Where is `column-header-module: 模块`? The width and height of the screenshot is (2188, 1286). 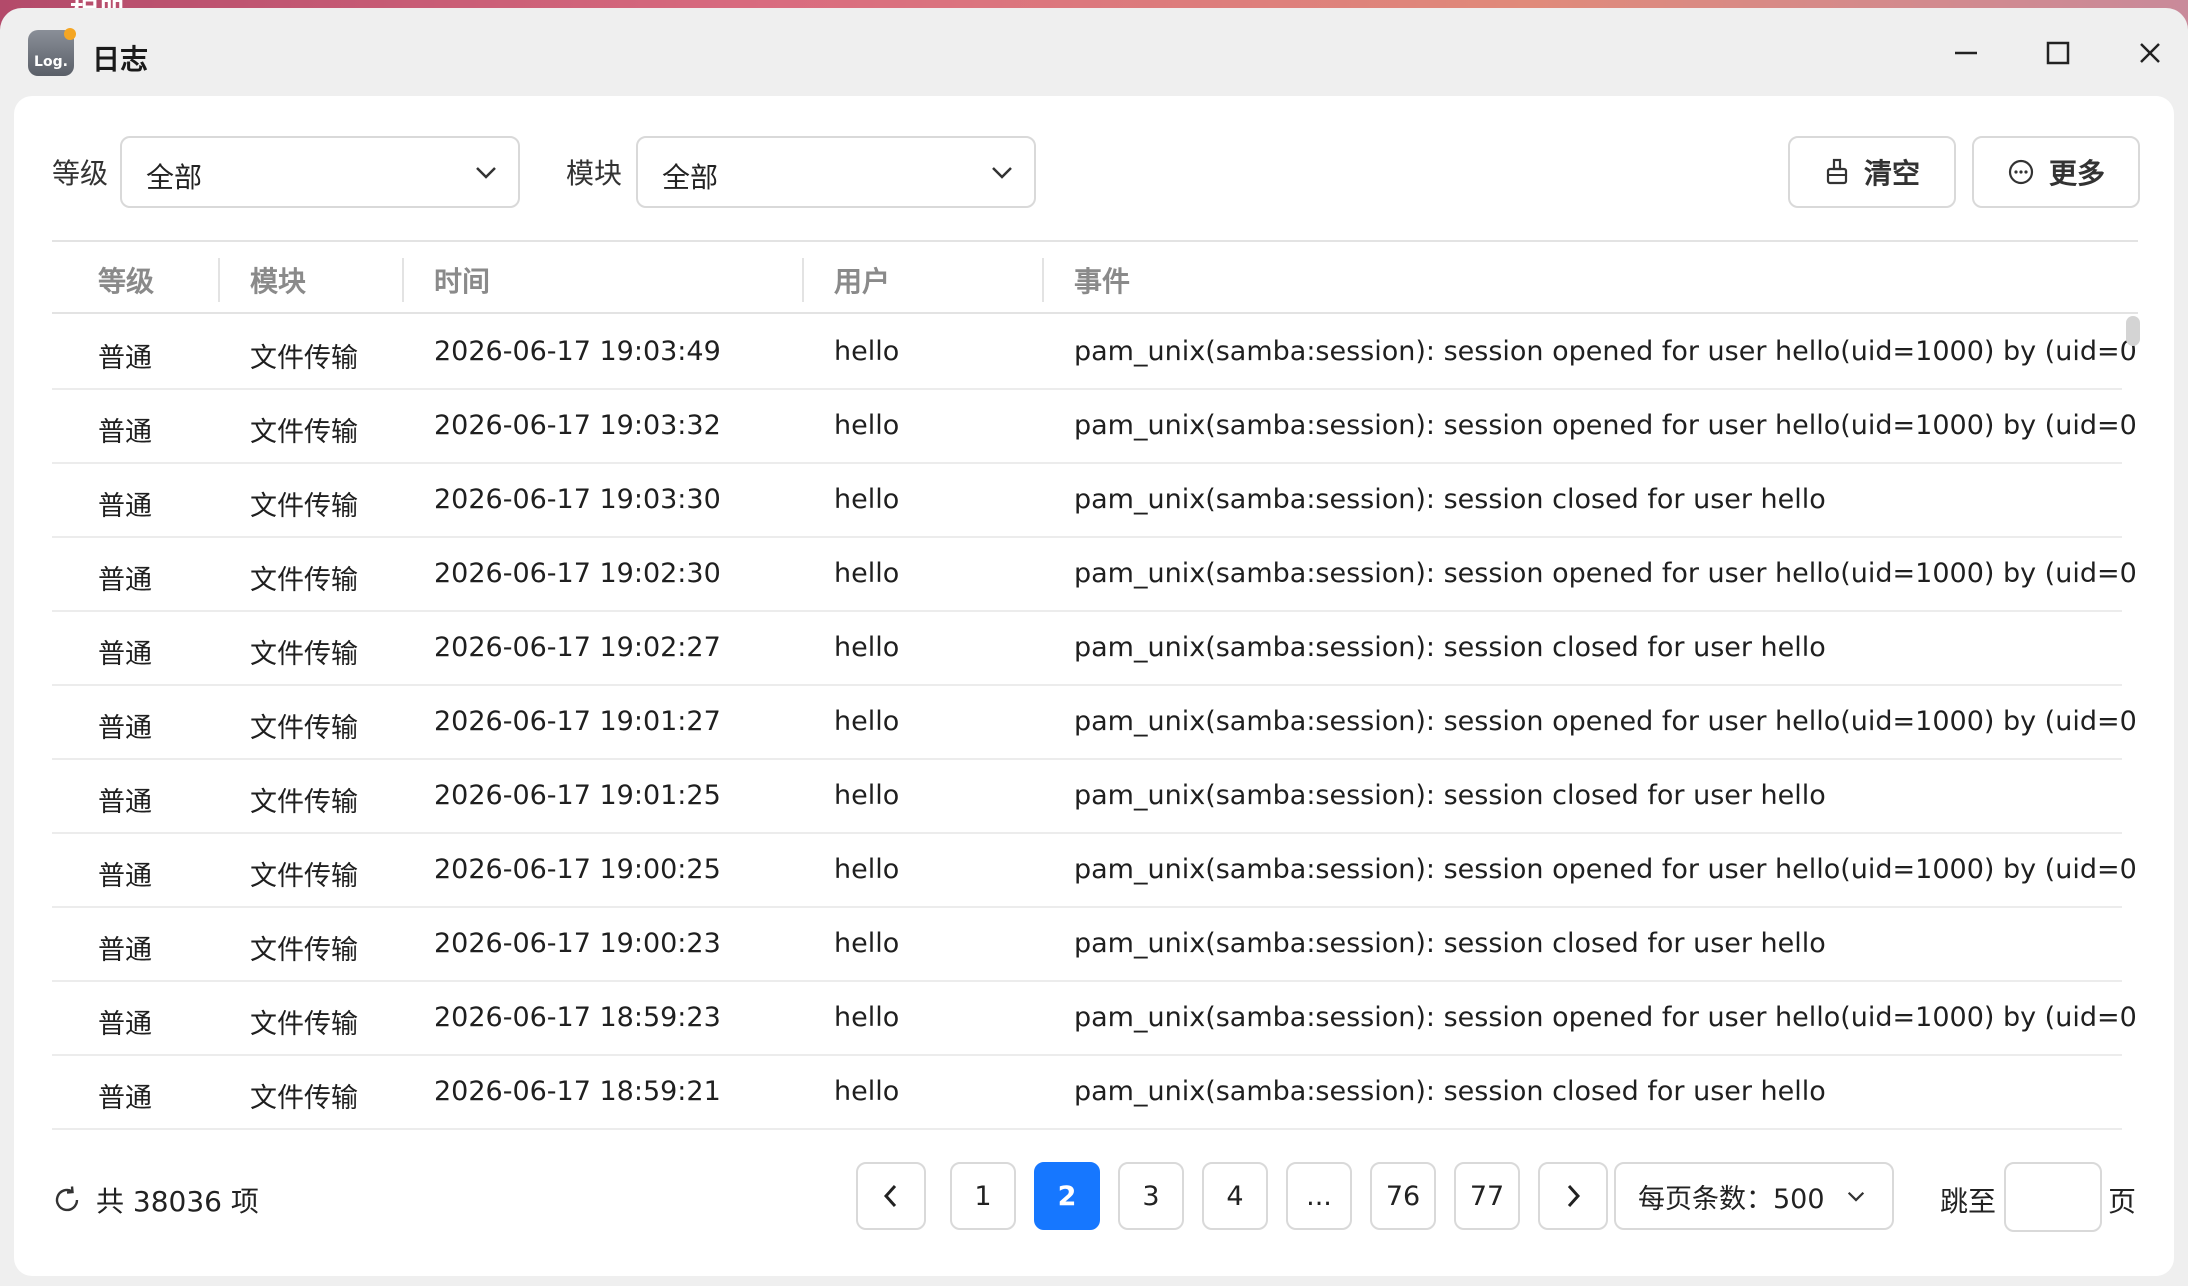 column-header-module: 模块 is located at coordinates (278, 280).